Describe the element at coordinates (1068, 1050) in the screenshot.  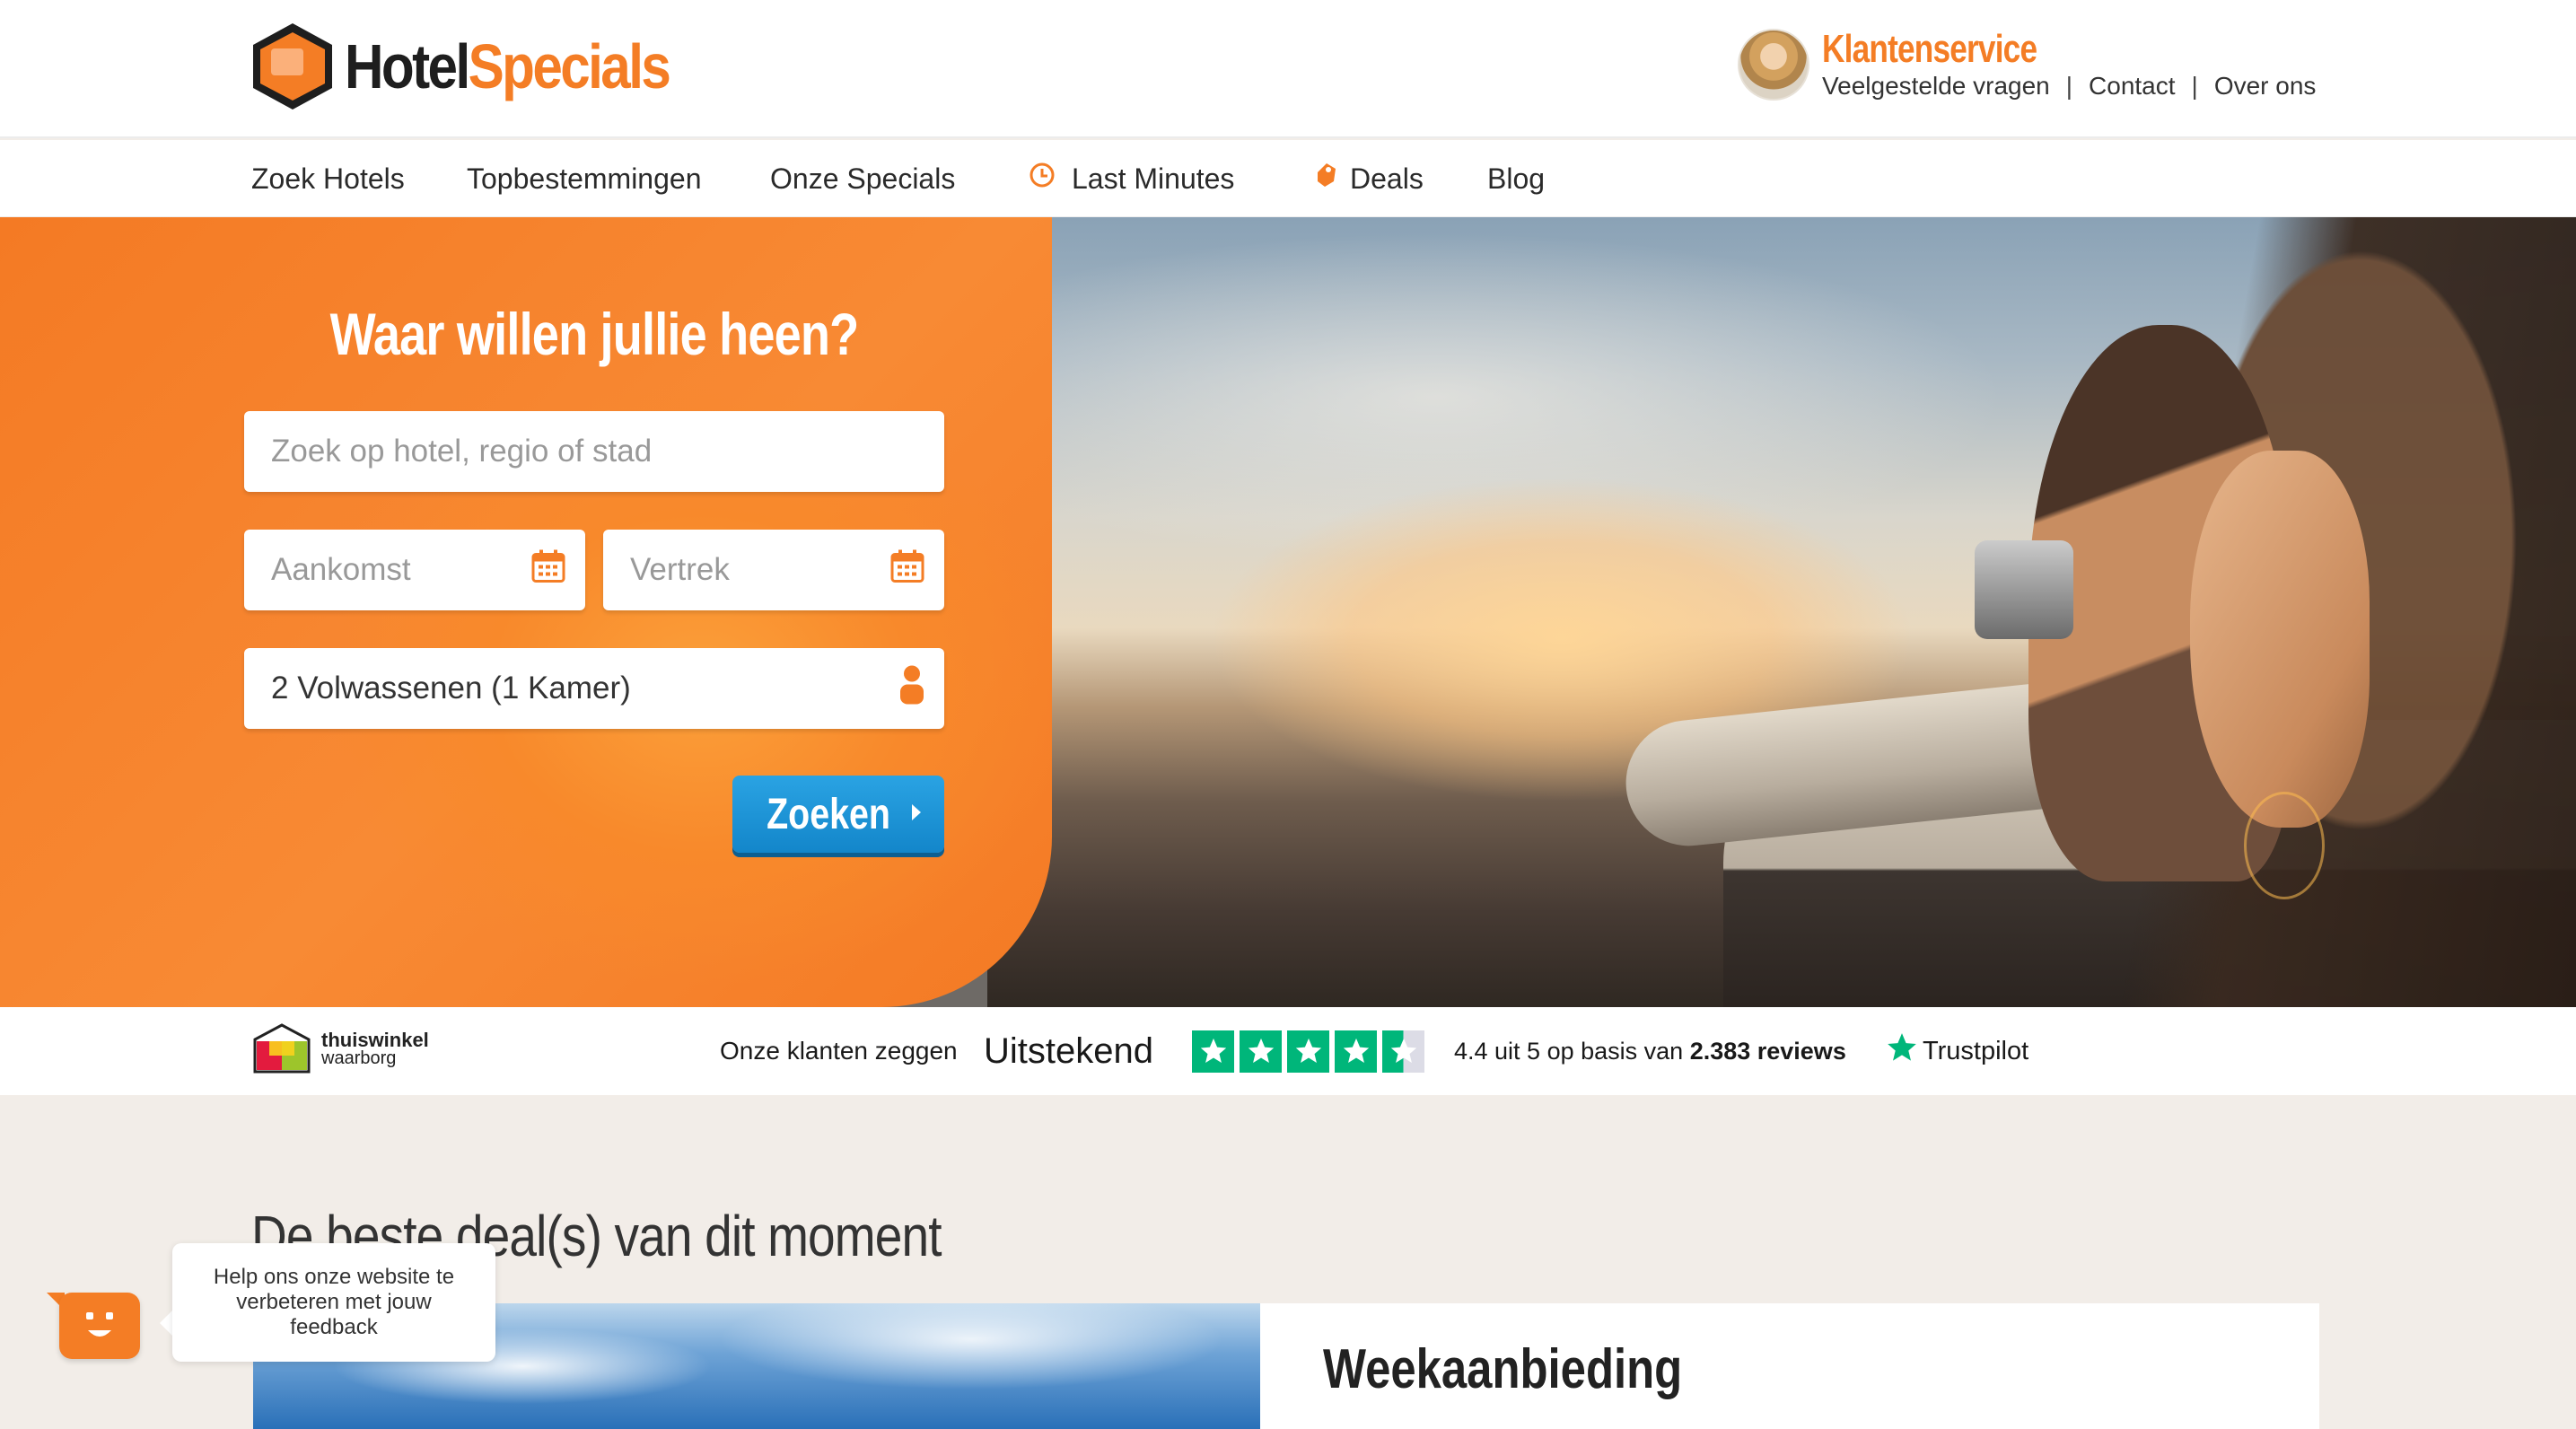
I see `trustpilot-rating-word: Uitstekend` at that location.